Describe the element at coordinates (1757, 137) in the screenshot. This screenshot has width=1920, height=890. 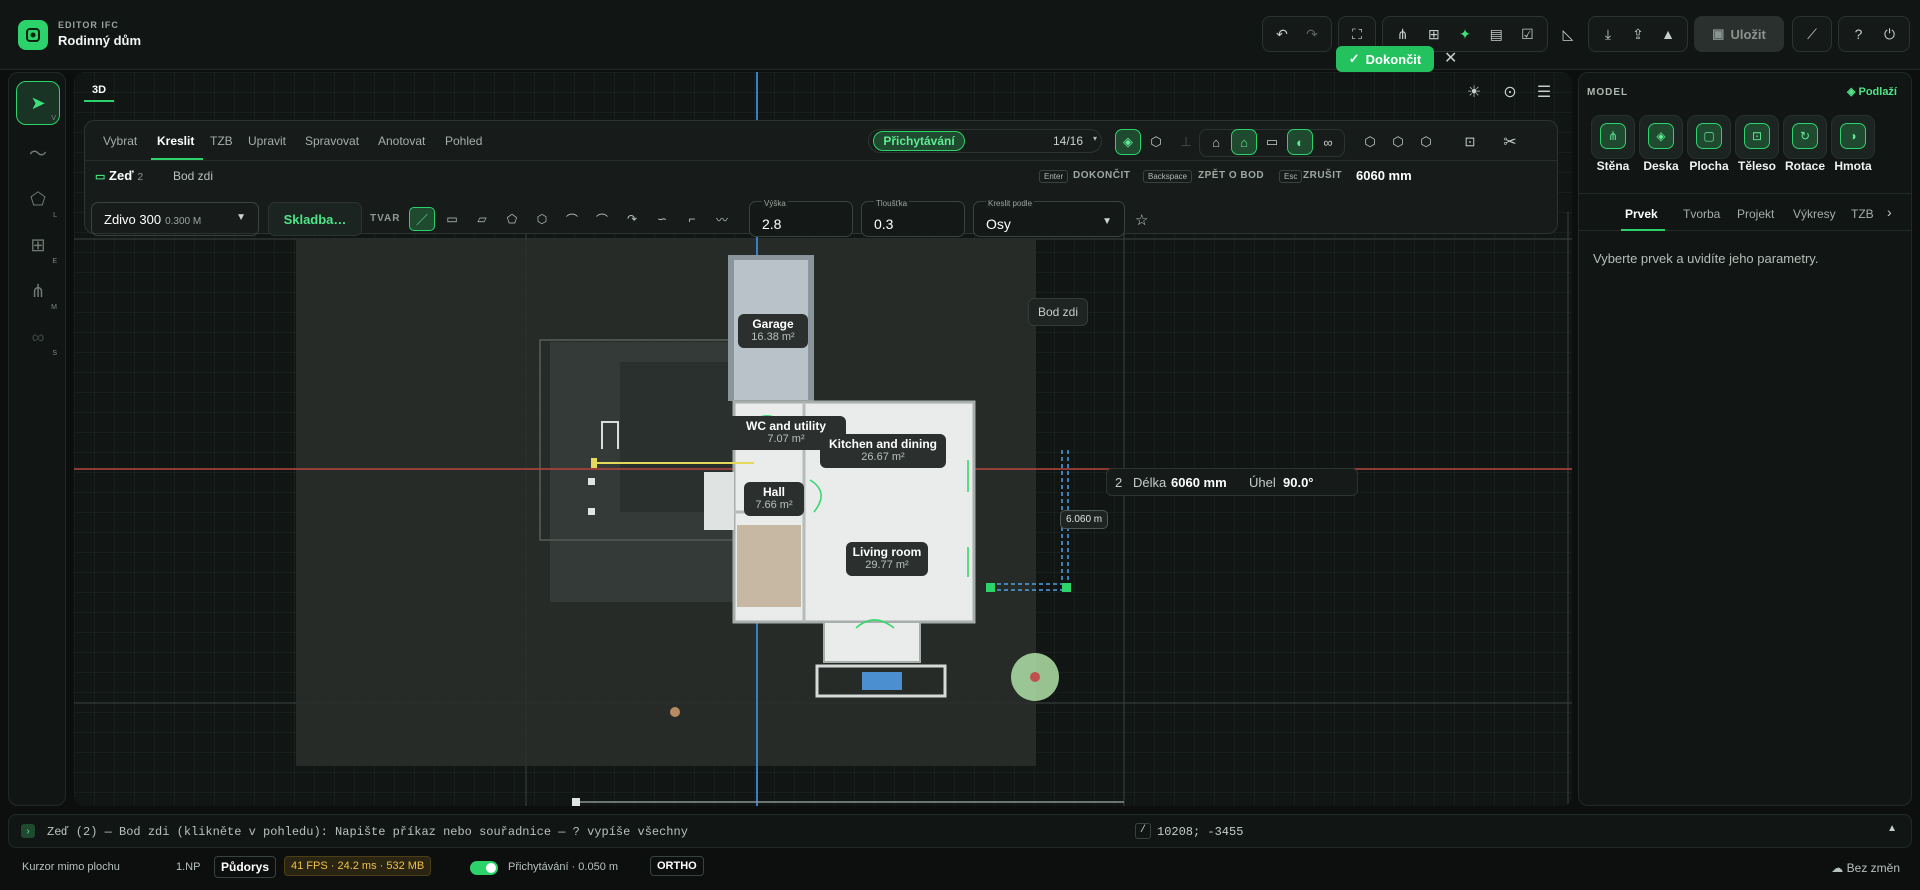
I see `tool-solid: ⊡` at that location.